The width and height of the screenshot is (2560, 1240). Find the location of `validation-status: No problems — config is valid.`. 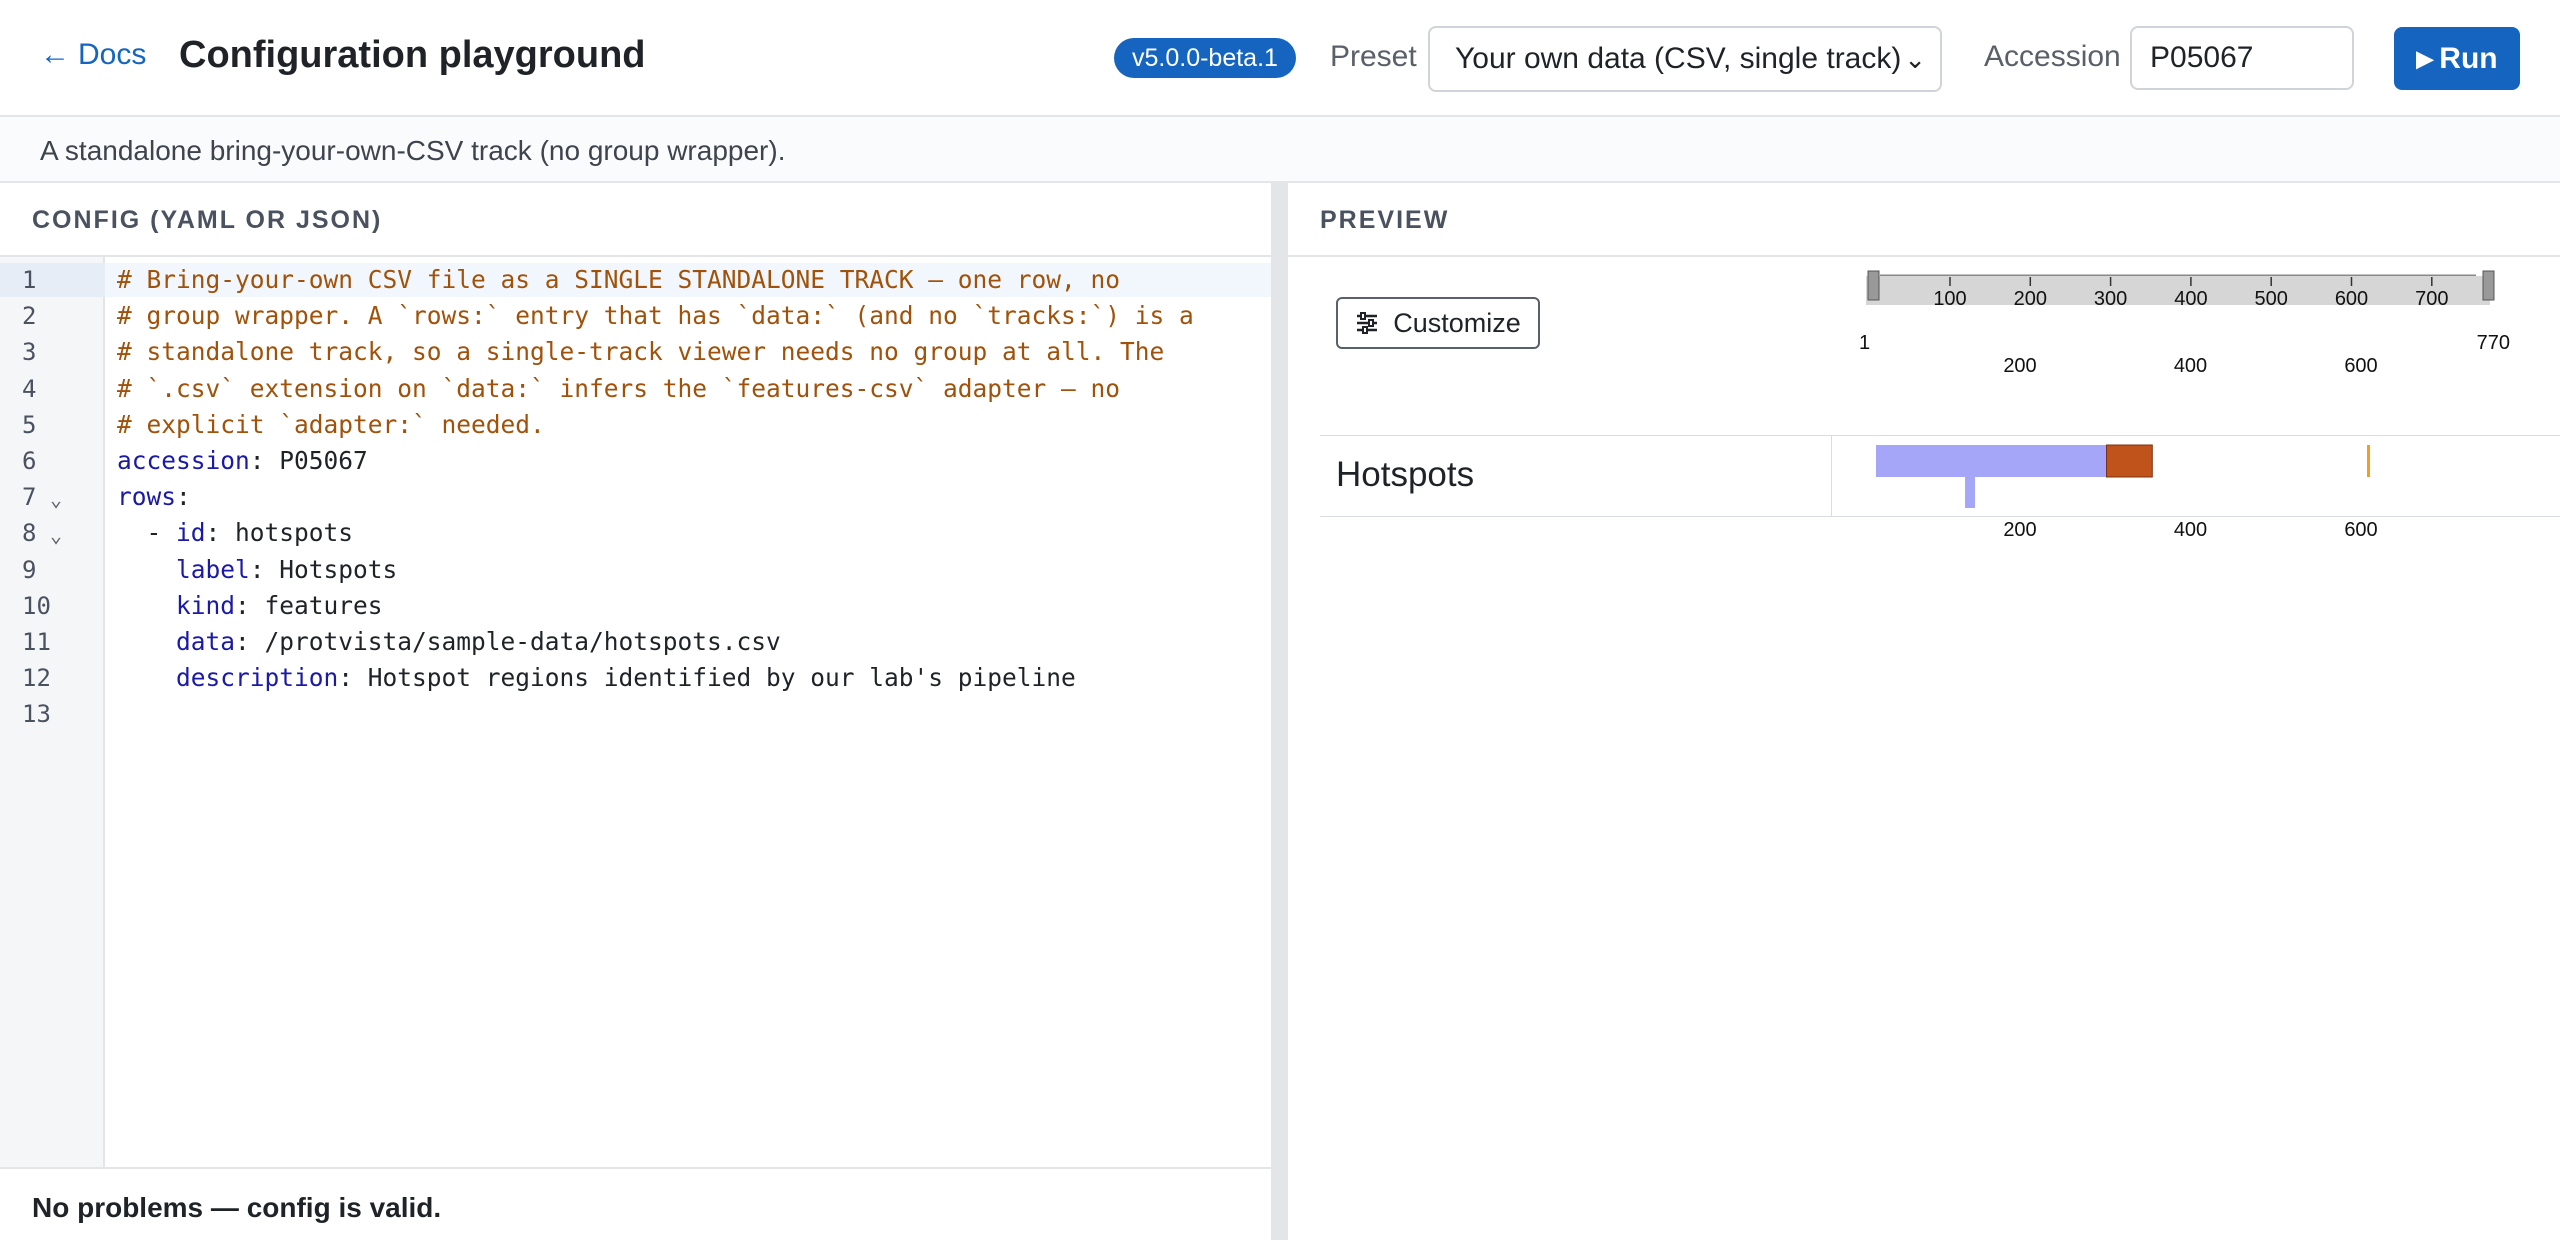

validation-status: No problems — config is valid. is located at coordinates (237, 1207).